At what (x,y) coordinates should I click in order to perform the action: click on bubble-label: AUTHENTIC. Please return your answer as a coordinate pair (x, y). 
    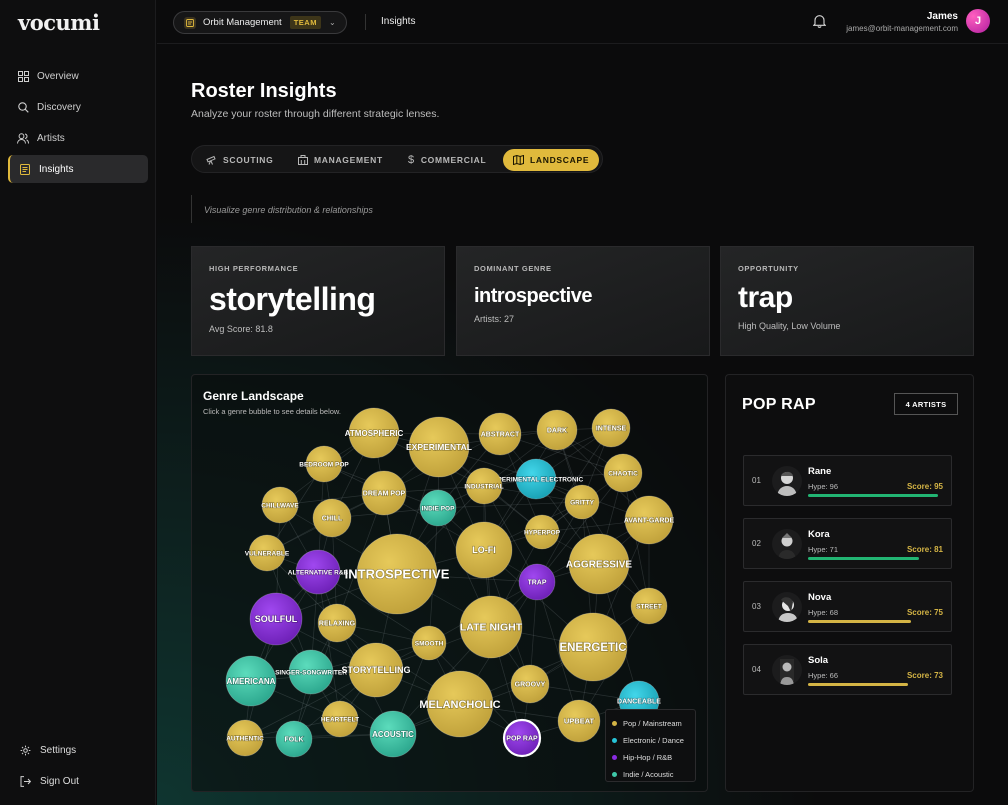
    Looking at the image, I should click on (245, 738).